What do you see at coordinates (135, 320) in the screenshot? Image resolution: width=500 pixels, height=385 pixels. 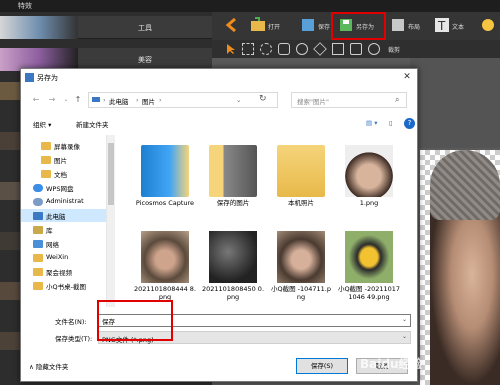 I see `highlight-filename-type` at bounding box center [135, 320].